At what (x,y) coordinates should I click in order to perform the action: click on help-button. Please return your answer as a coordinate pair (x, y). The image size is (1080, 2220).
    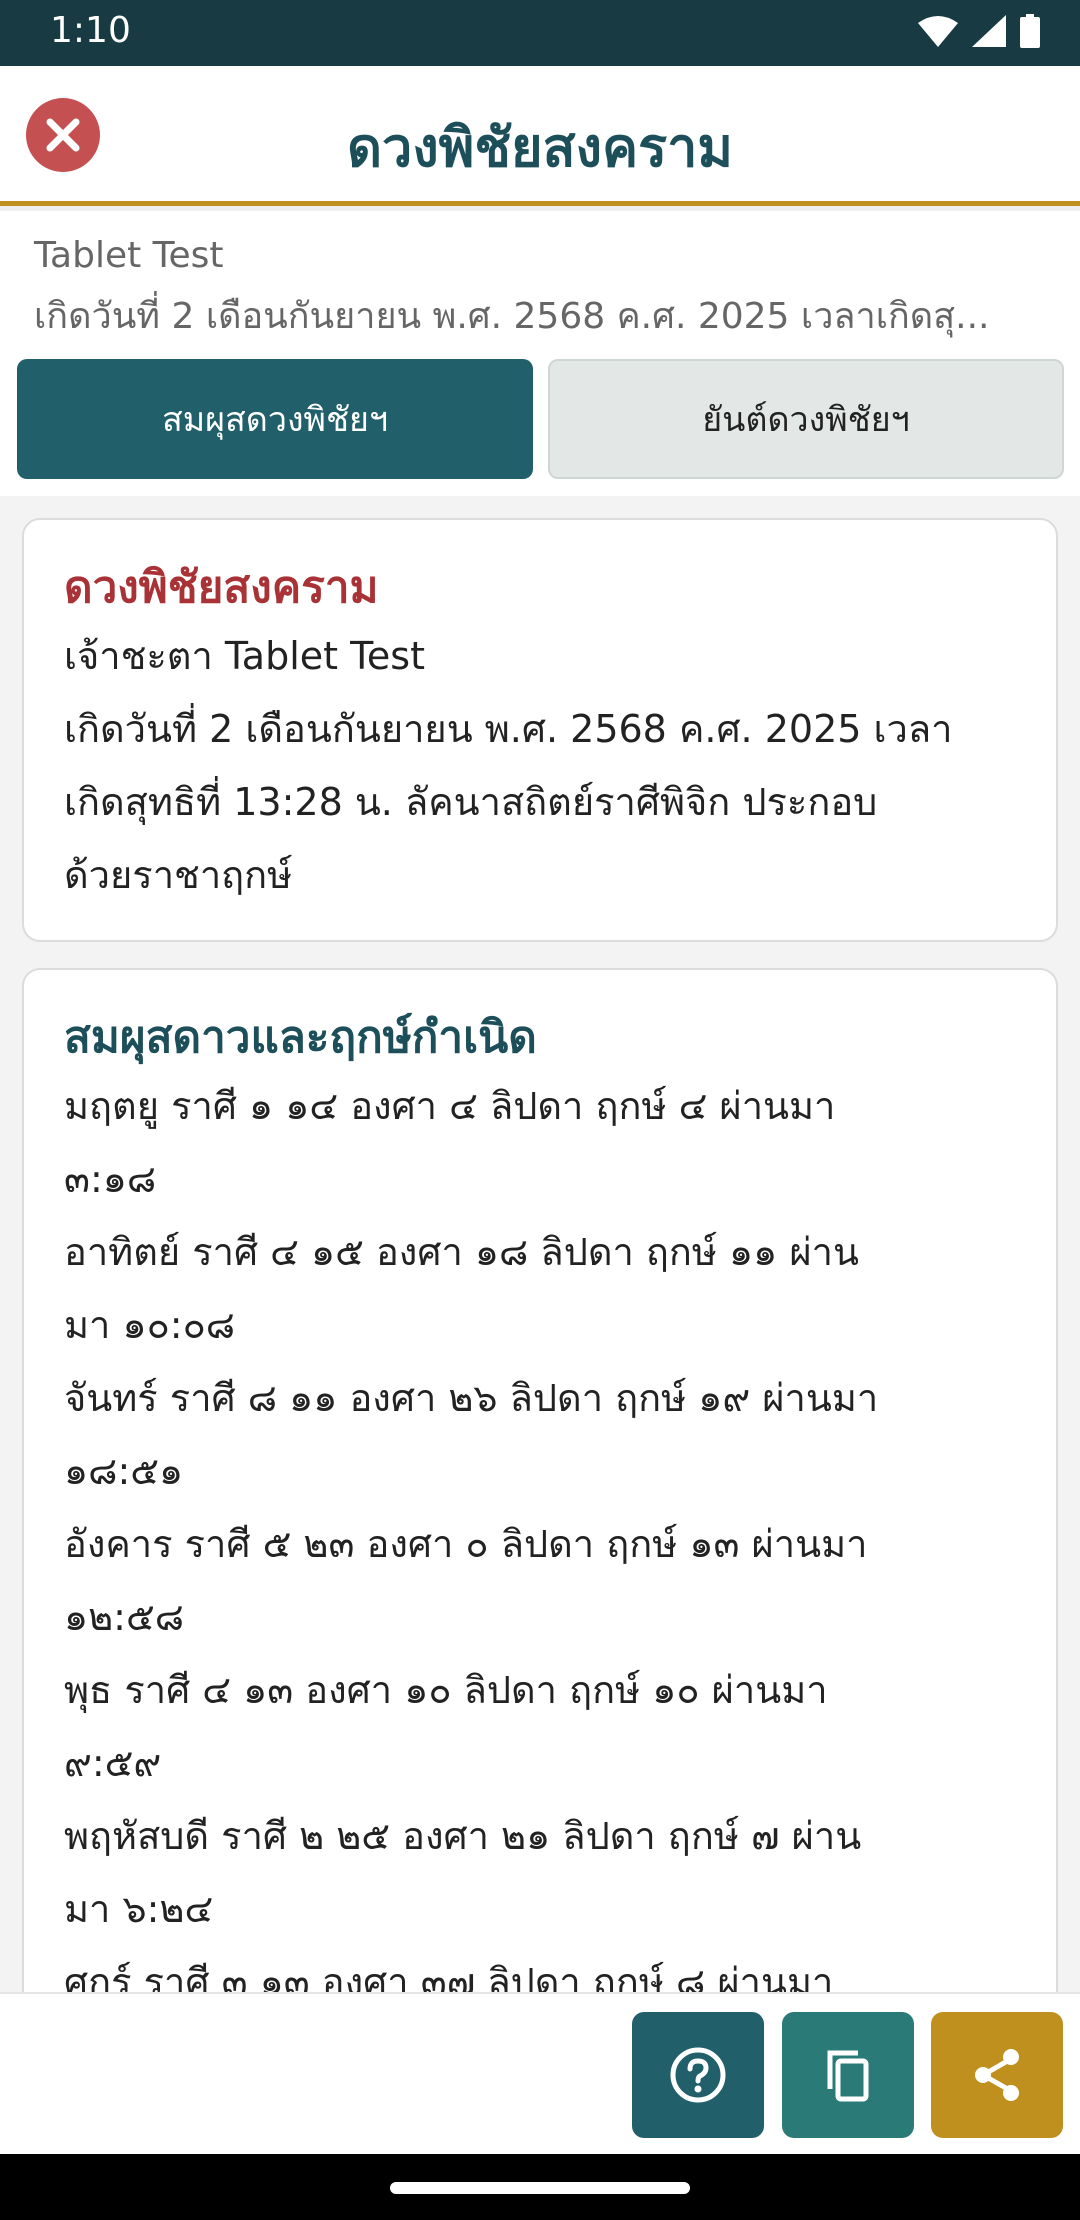
    Looking at the image, I should click on (698, 2075).